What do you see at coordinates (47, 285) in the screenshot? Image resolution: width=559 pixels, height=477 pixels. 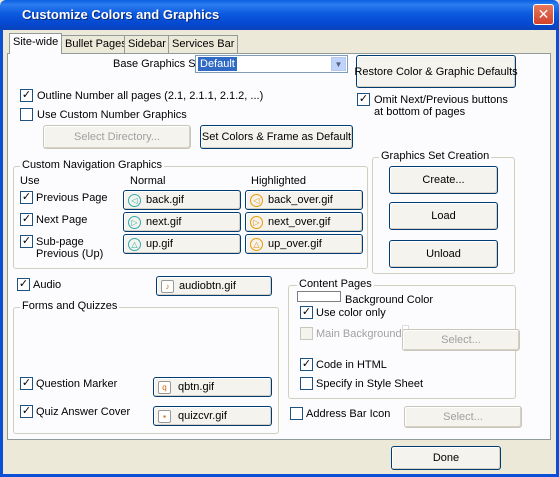 I see `audio-label: Audio` at bounding box center [47, 285].